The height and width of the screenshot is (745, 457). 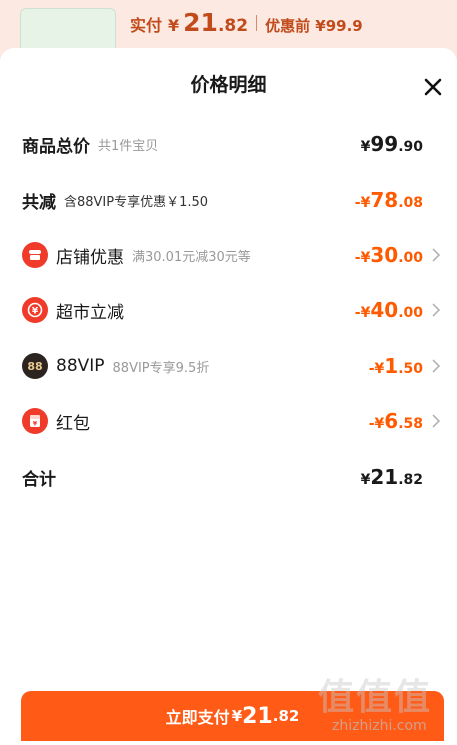 I want to click on total-price-label: 商品总价, so click(x=56, y=146).